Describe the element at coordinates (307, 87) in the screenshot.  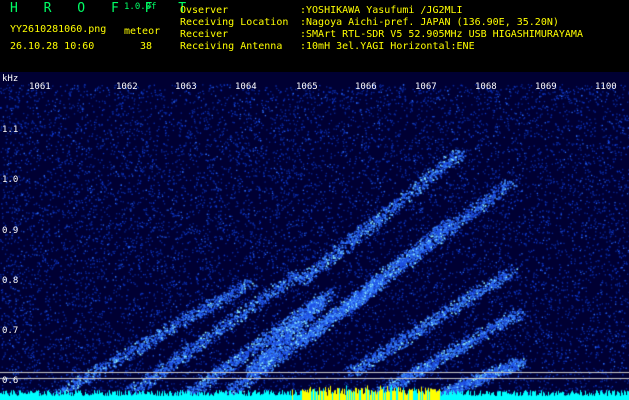
I see `x-tick-1065: 1065` at that location.